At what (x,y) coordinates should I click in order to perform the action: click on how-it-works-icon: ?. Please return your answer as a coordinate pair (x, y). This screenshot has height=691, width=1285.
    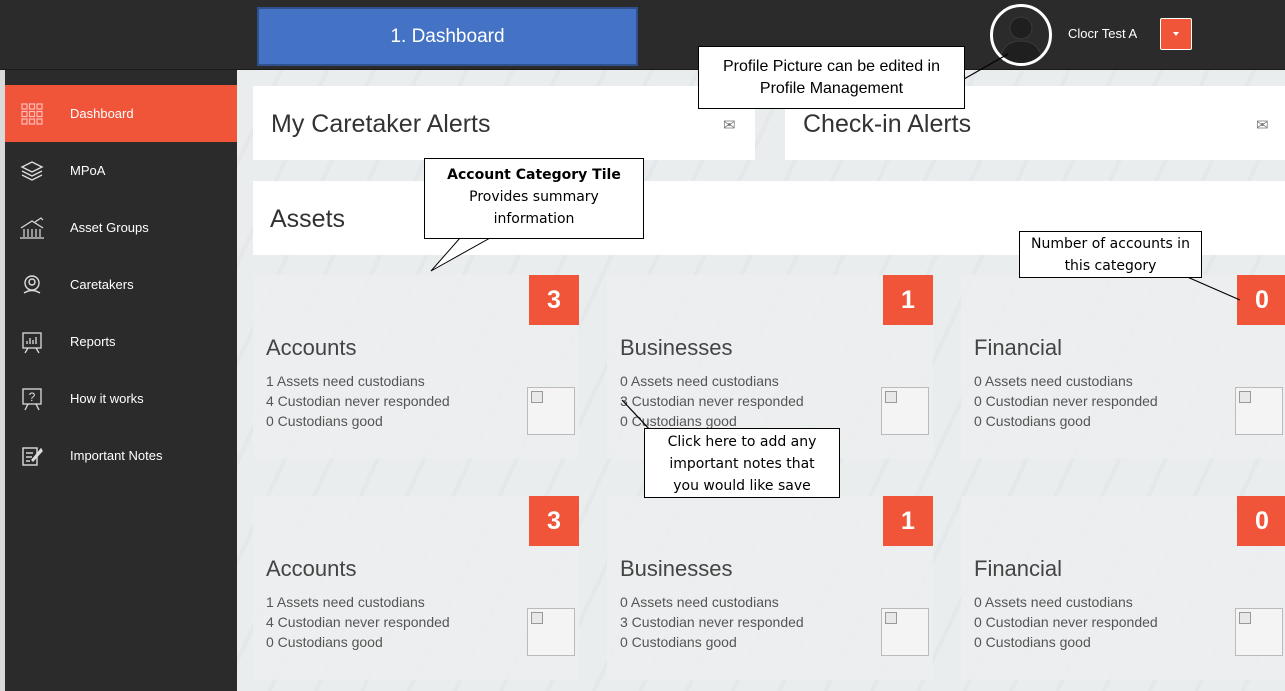
    Looking at the image, I should click on (32, 399).